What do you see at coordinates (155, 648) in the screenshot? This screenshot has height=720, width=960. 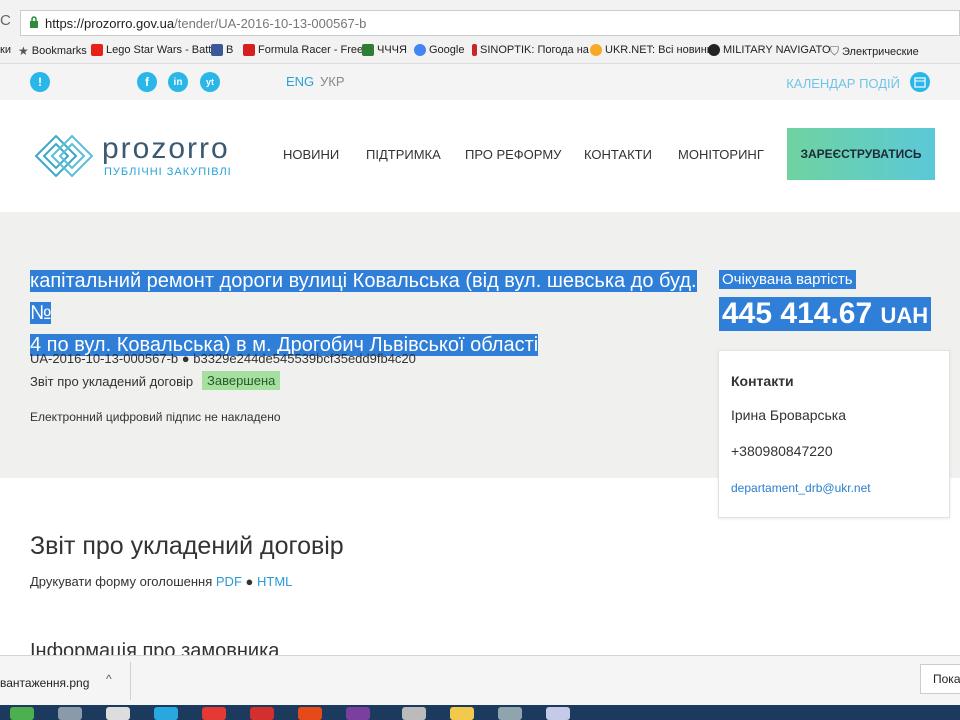 I see `customer-info-title: Інформація про замовника` at bounding box center [155, 648].